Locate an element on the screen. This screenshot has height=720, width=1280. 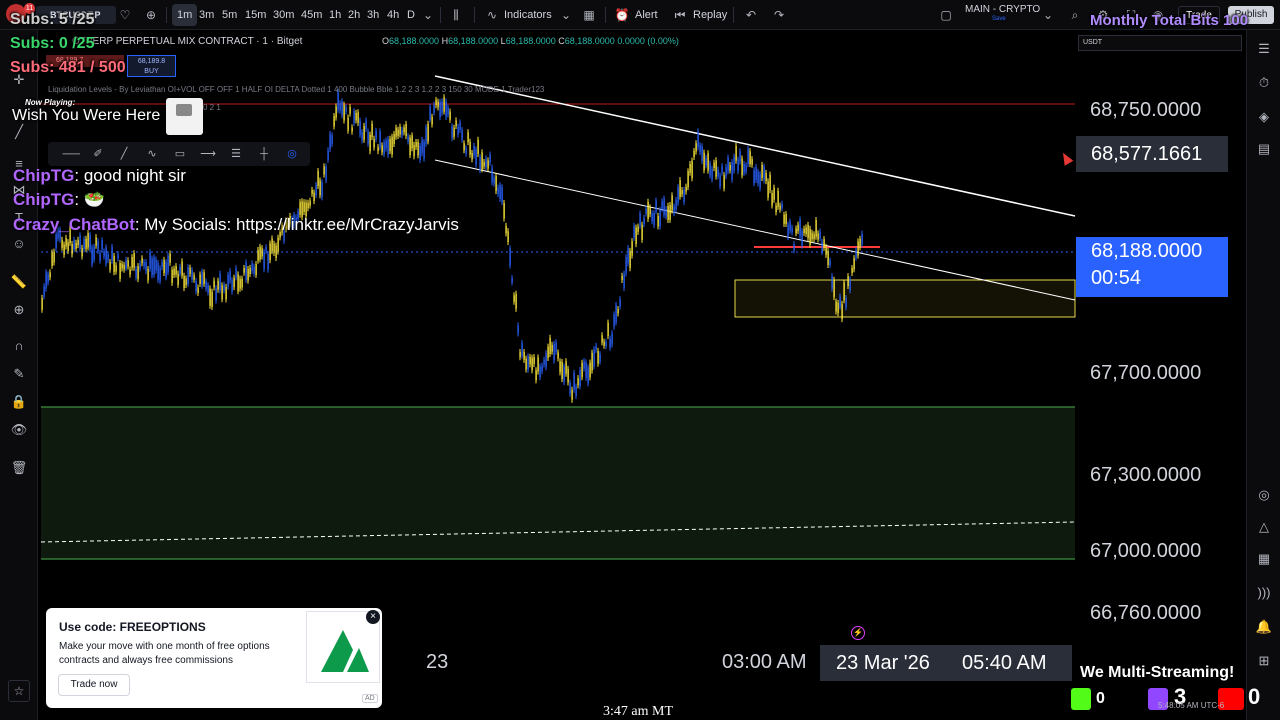
zoom-icon: ⊕ is located at coordinates (19, 310).